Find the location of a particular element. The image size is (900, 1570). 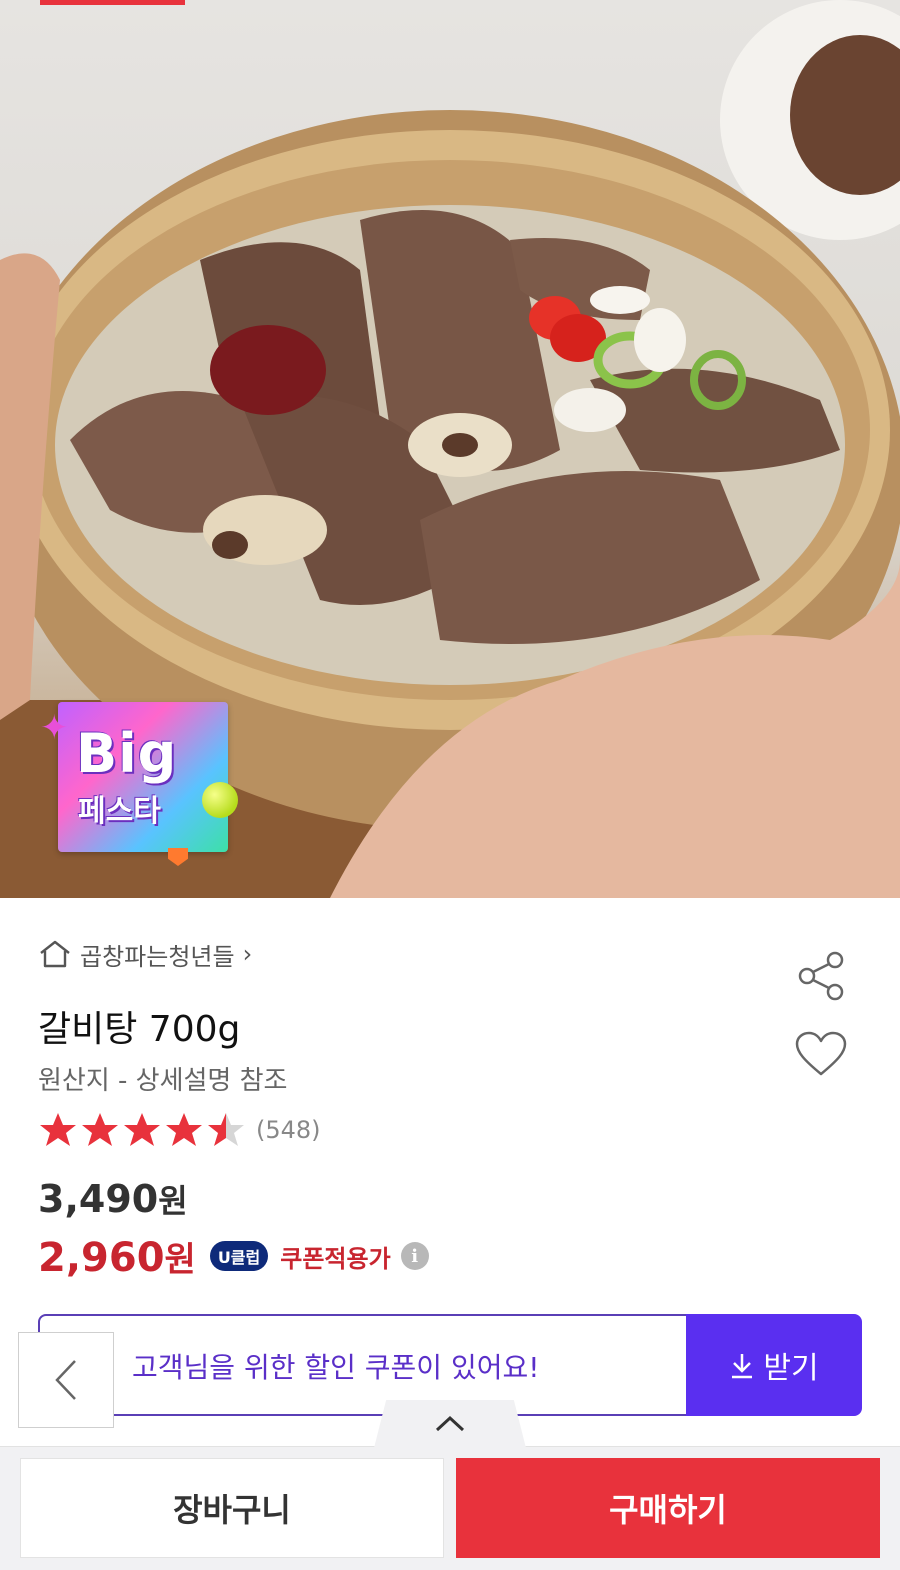

back-button is located at coordinates (66, 1380).